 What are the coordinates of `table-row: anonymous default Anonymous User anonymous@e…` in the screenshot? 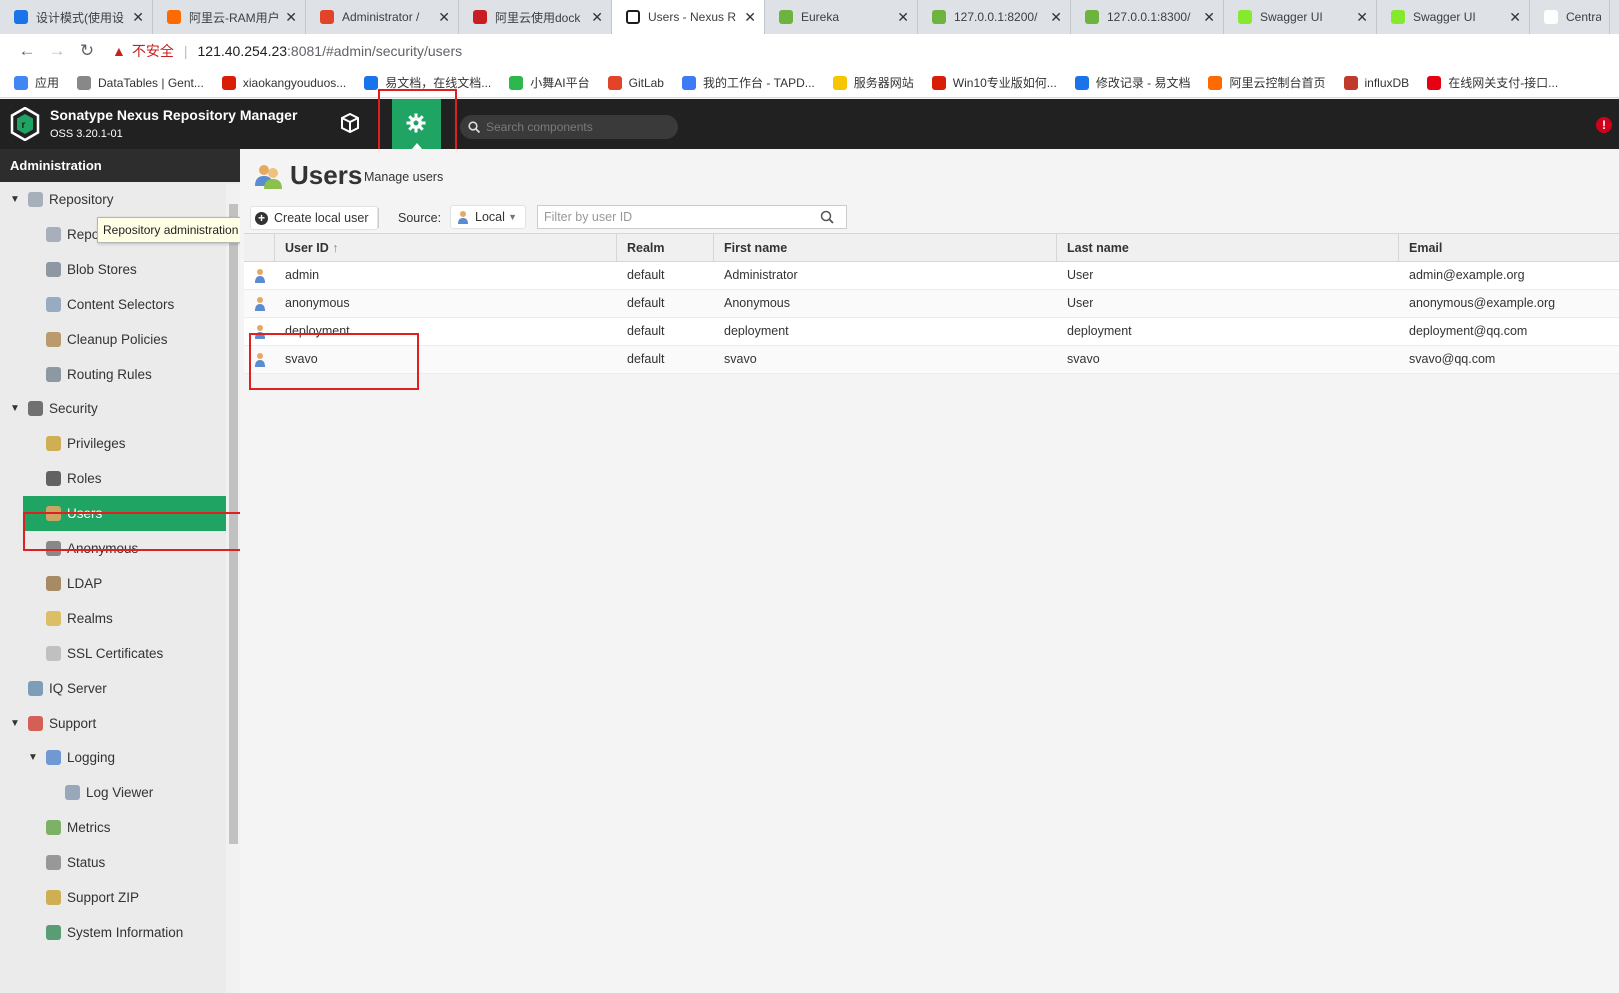 It's located at (931, 304).